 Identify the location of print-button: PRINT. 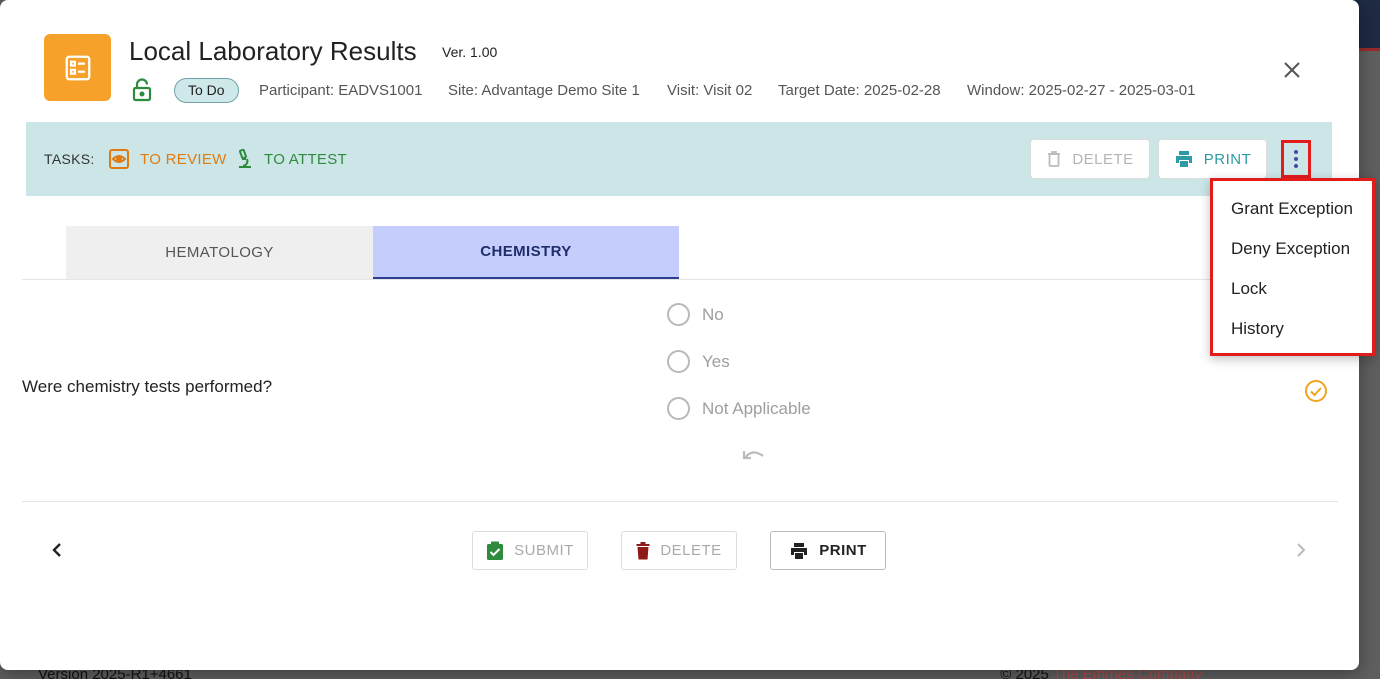
(828, 550).